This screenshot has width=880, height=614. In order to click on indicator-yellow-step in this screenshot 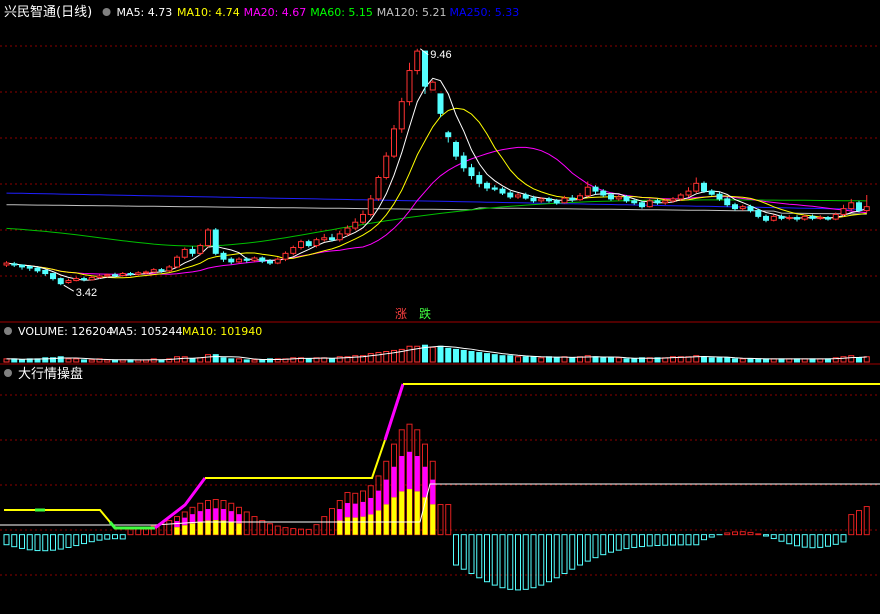, I will do `click(295, 459)`.